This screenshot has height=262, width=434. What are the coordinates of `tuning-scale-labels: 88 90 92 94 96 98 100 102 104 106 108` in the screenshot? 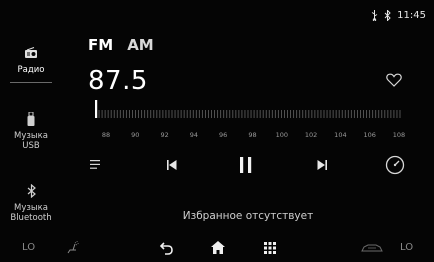 It's located at (253, 136).